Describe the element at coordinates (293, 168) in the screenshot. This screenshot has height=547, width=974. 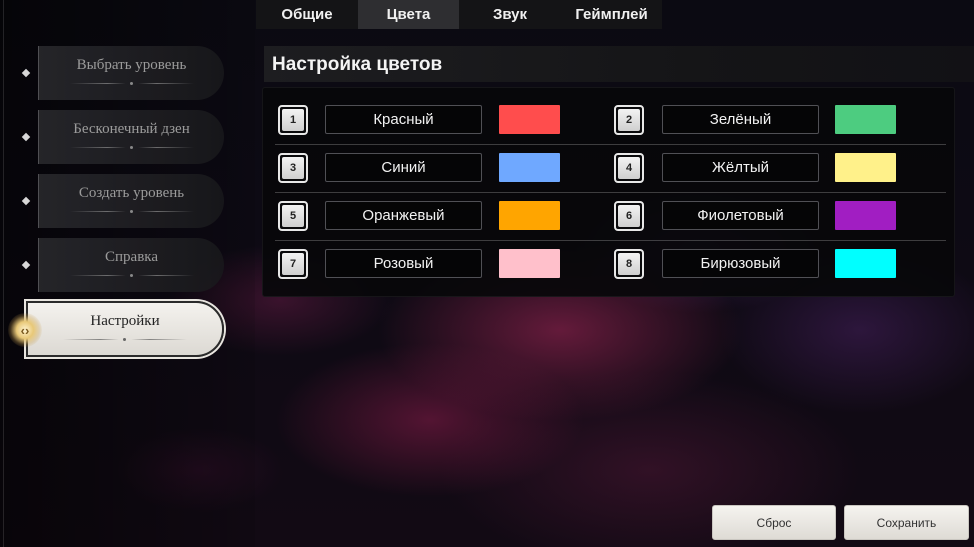
I see `color-slot-number: 3` at that location.